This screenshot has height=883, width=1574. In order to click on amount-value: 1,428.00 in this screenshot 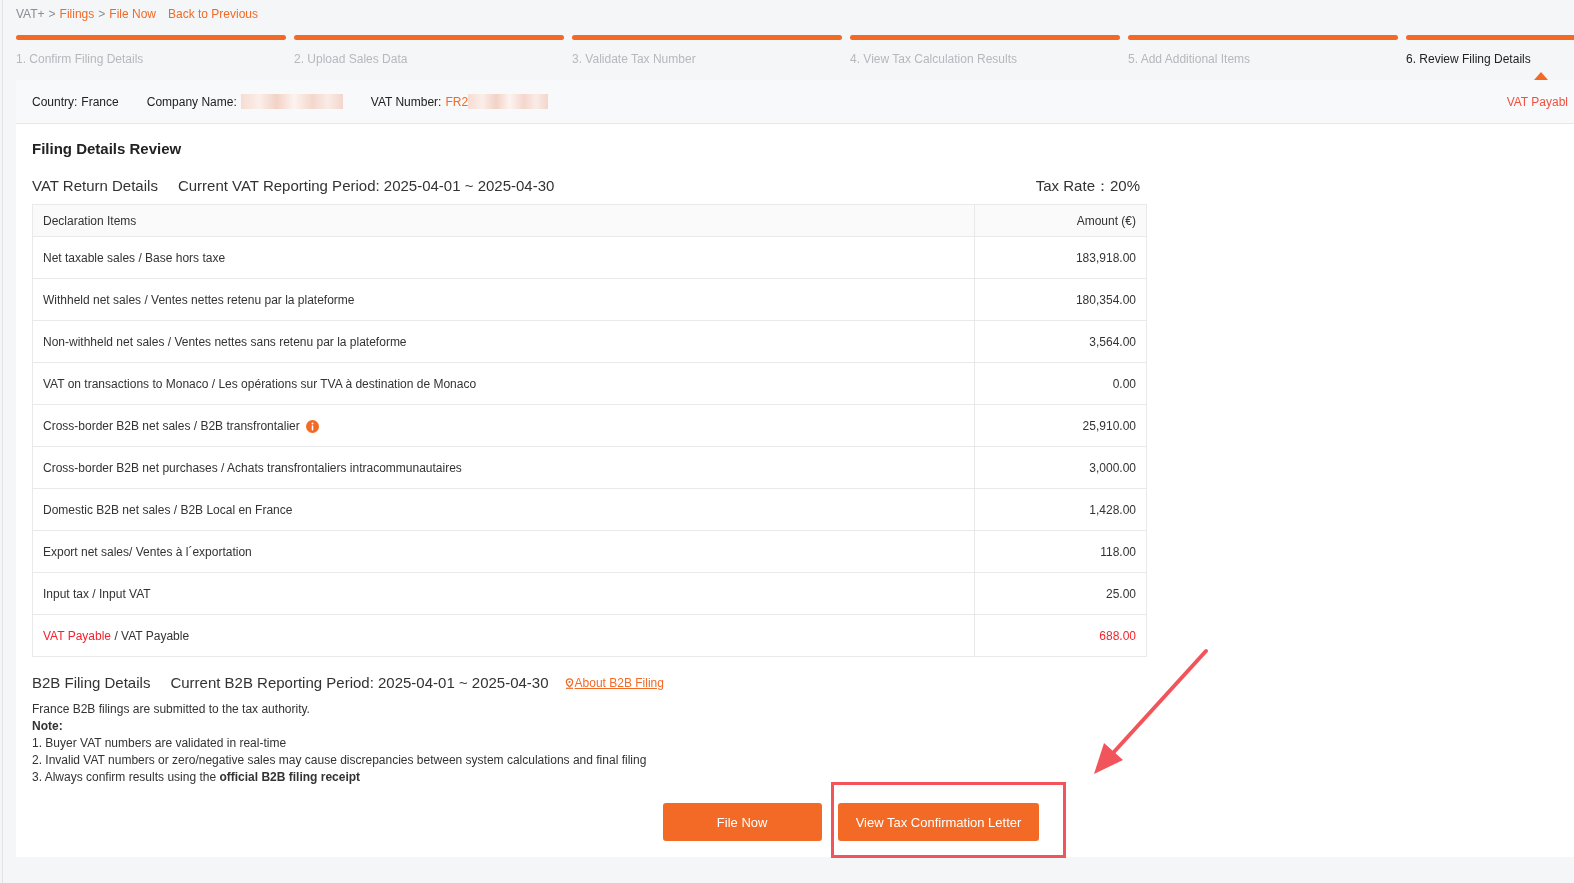, I will do `click(1112, 509)`.